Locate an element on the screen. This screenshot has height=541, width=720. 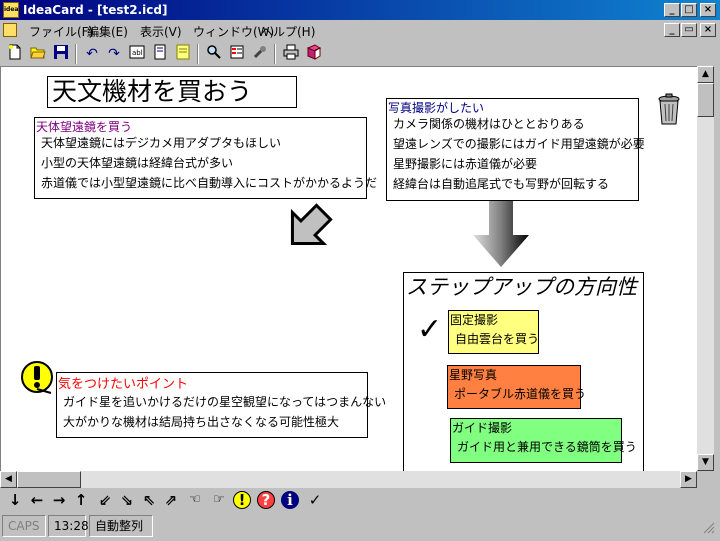
card-row: ガイド用と兼用できる鏡筒を買う is located at coordinates (547, 447).